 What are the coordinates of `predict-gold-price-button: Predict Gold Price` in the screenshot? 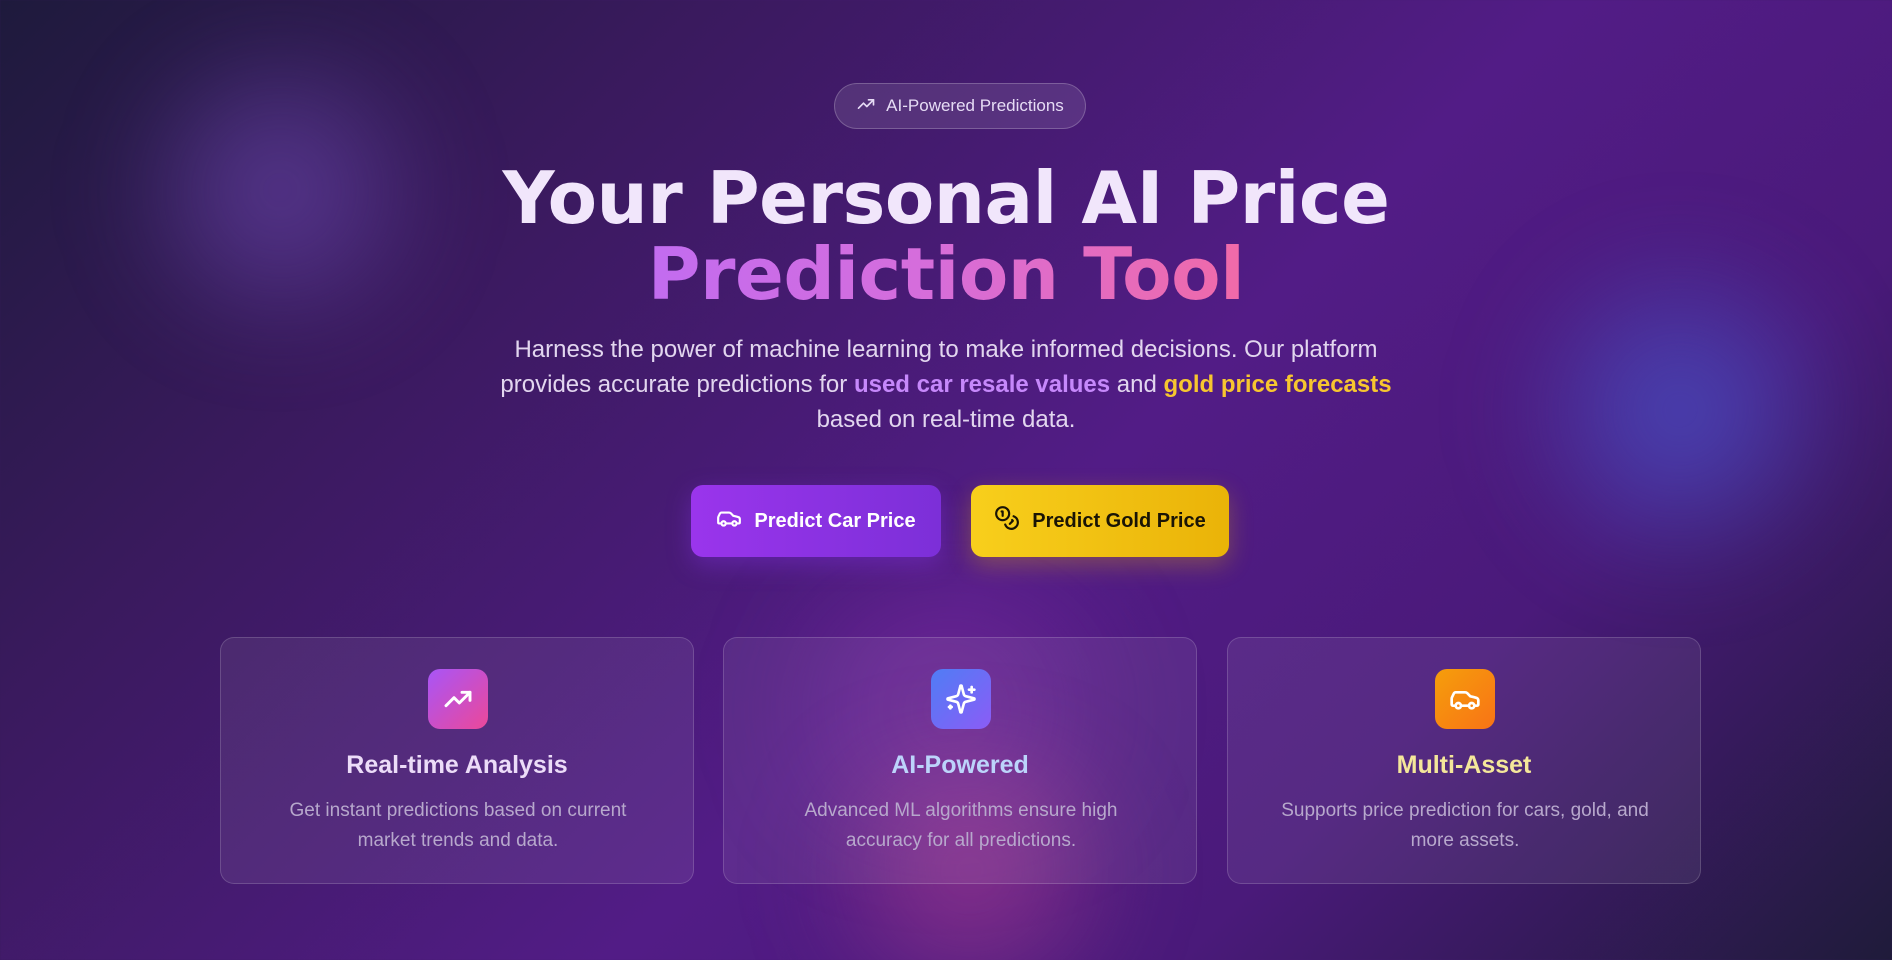 It's located at (1100, 521).